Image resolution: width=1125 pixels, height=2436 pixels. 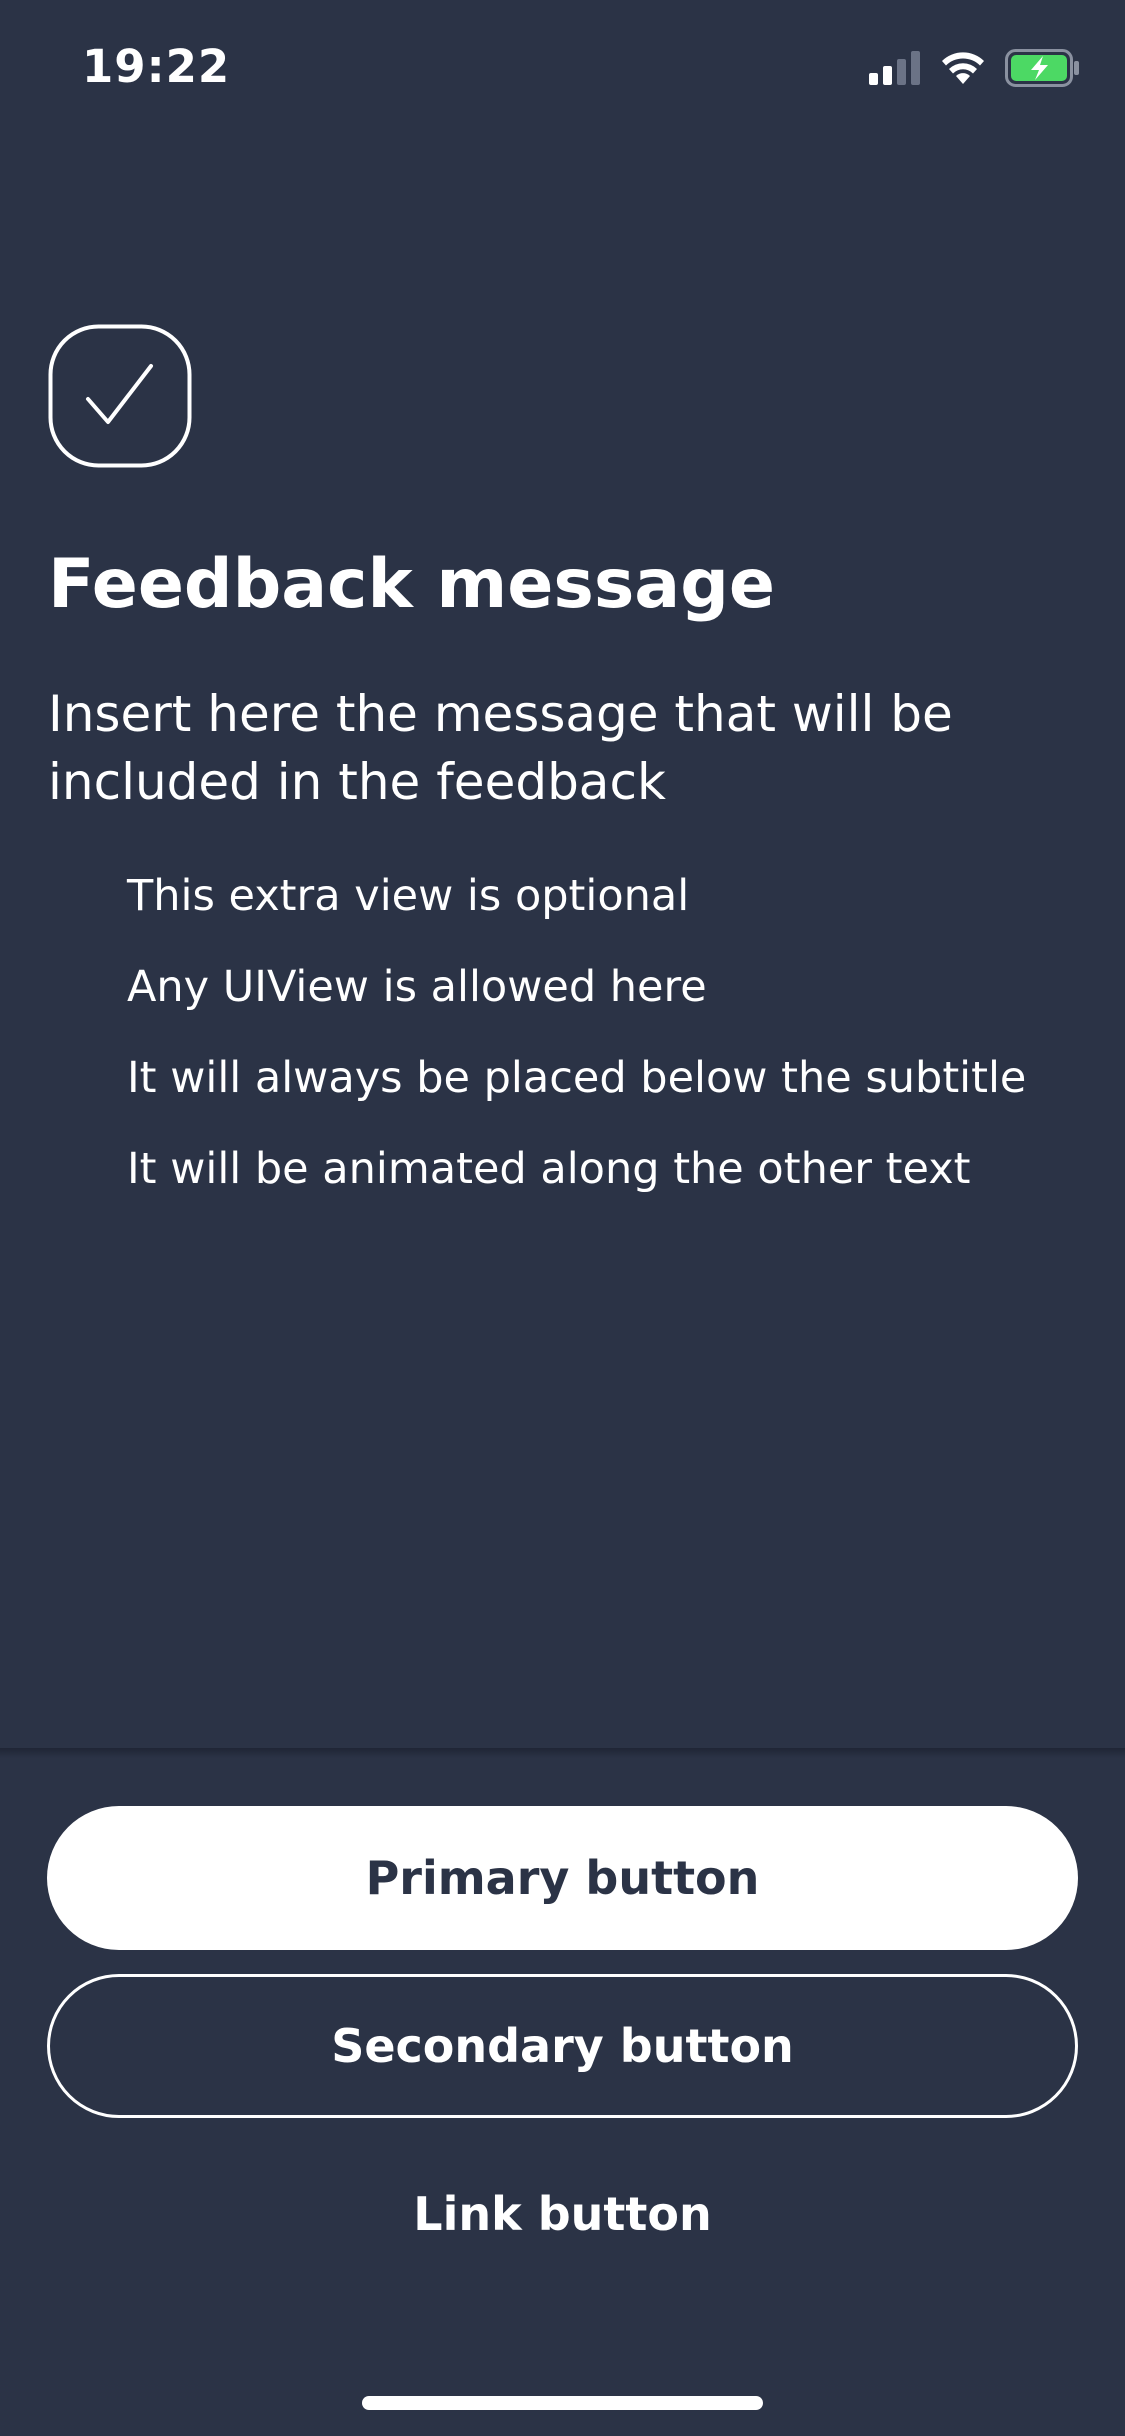 I want to click on list-item: This extra view is optional, so click(x=408, y=896).